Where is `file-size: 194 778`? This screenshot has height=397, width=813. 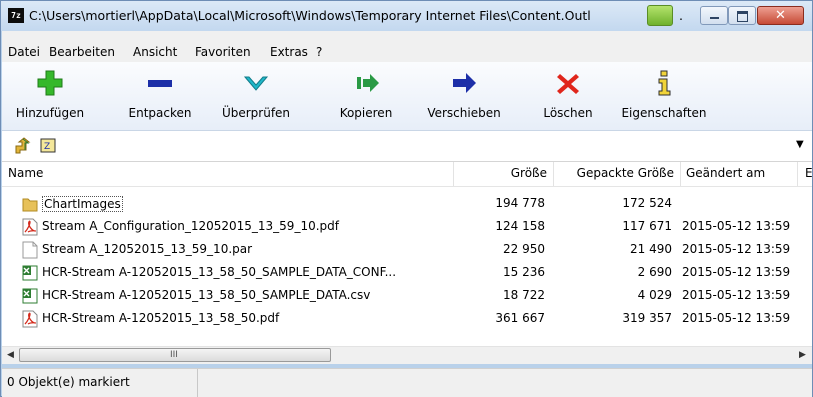
file-size: 194 778 is located at coordinates (520, 203).